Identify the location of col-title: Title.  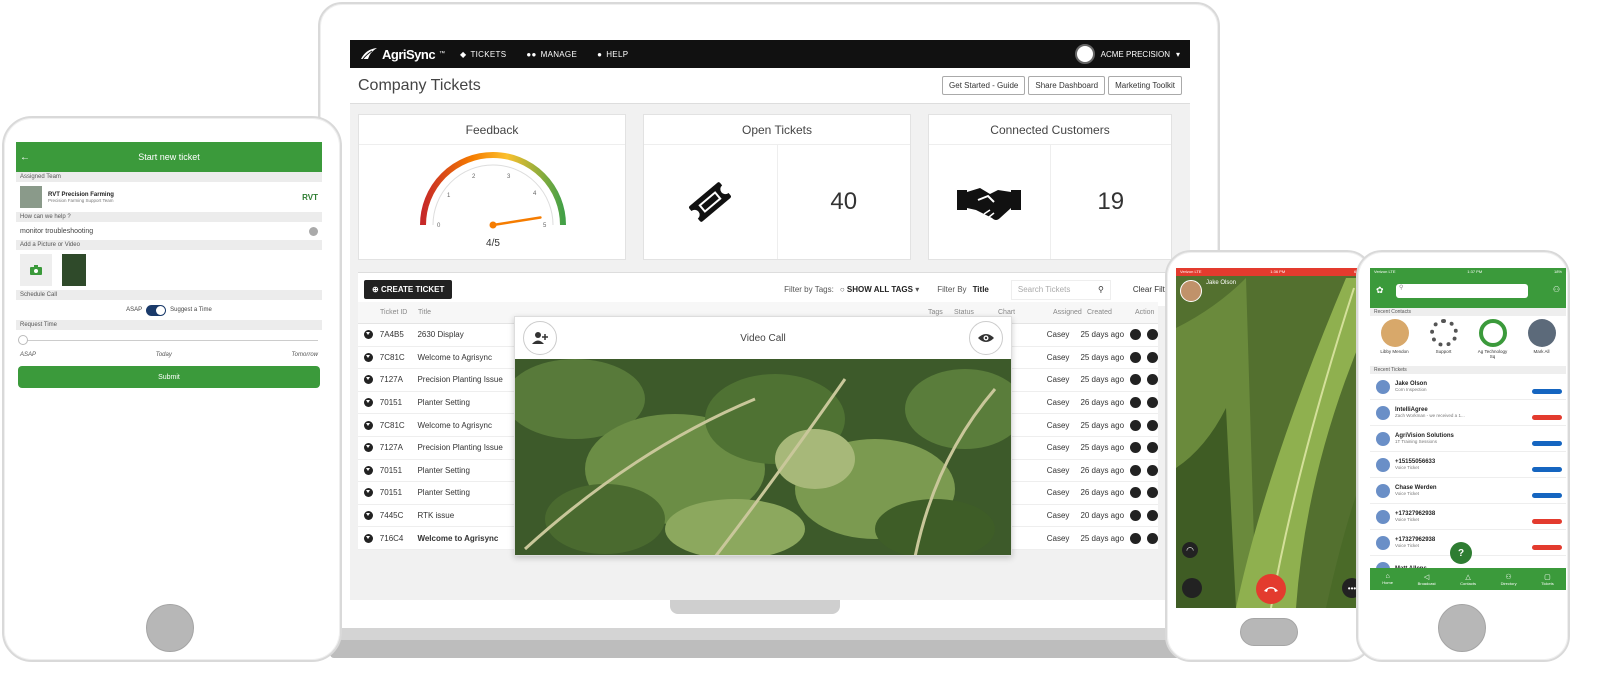
(483, 312).